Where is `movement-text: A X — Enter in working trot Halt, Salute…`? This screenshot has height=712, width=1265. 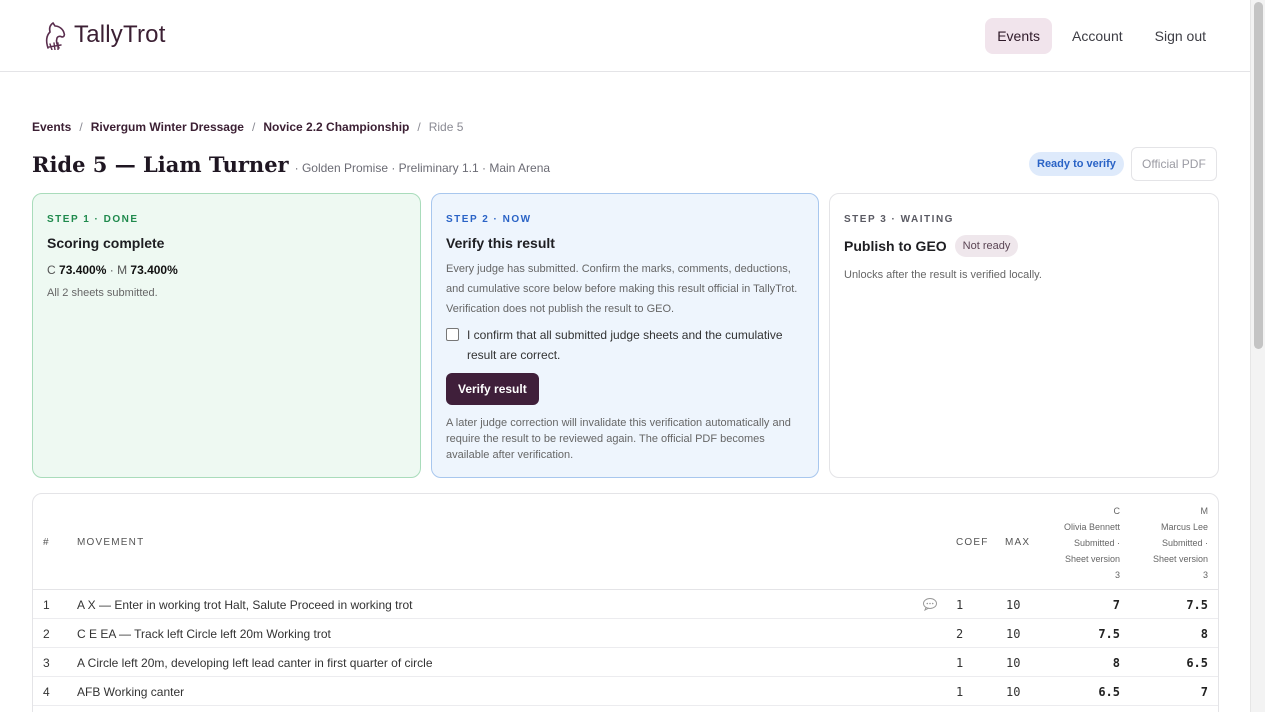
movement-text: A X — Enter in working trot Halt, Salute… is located at coordinates (245, 605).